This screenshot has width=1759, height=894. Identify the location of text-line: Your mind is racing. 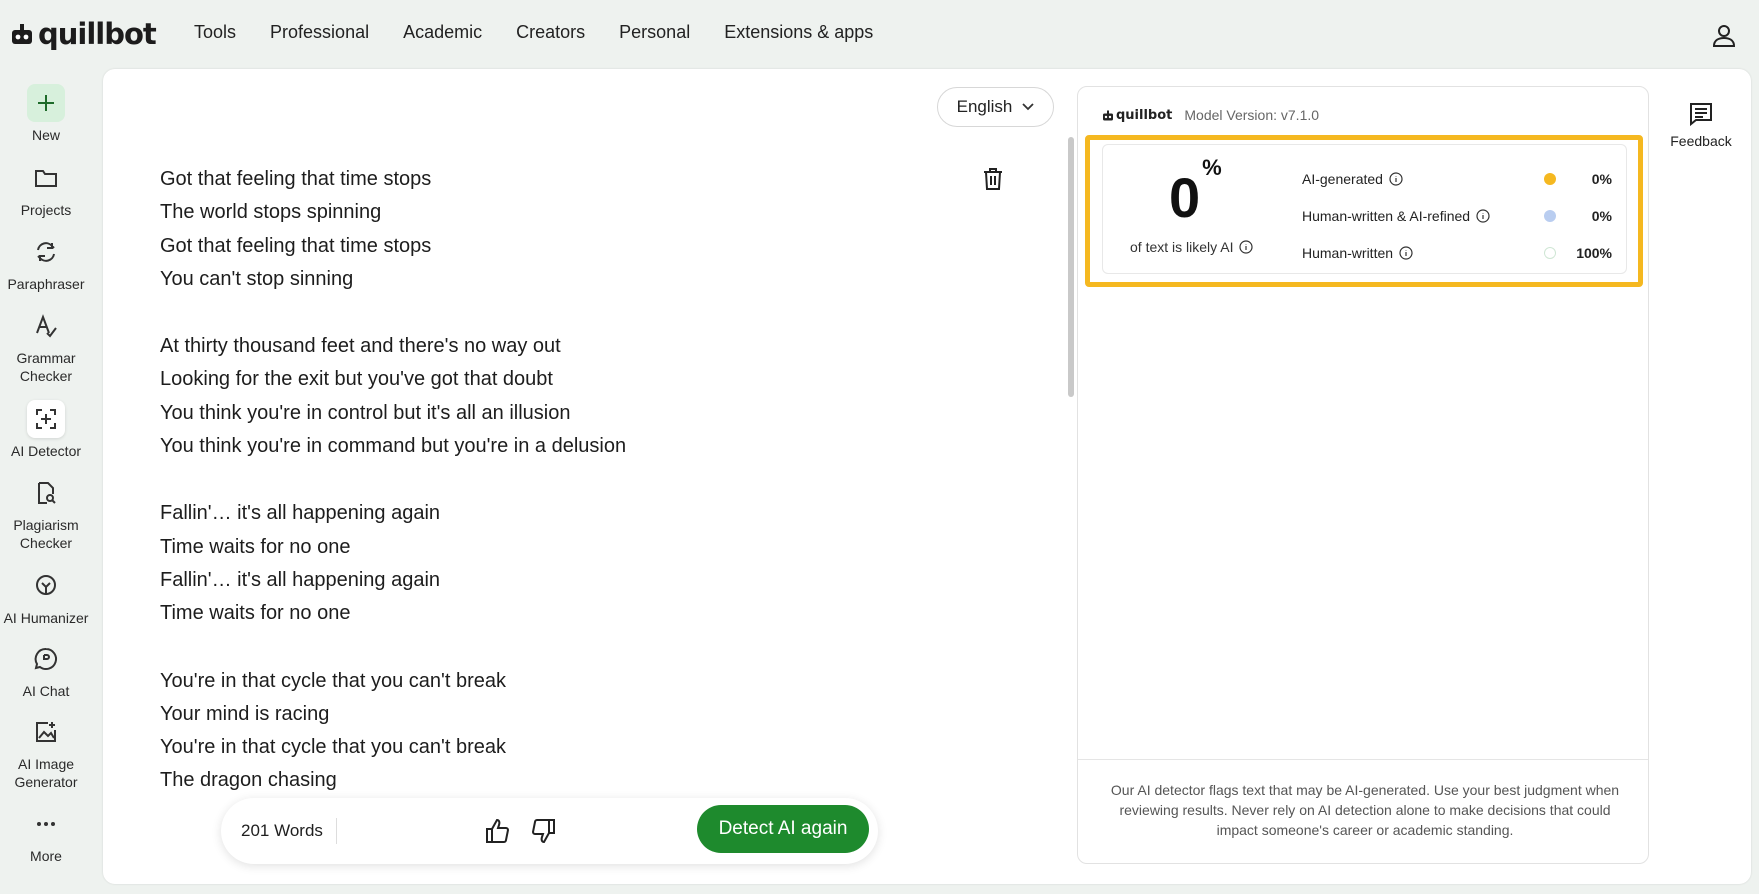
(245, 713).